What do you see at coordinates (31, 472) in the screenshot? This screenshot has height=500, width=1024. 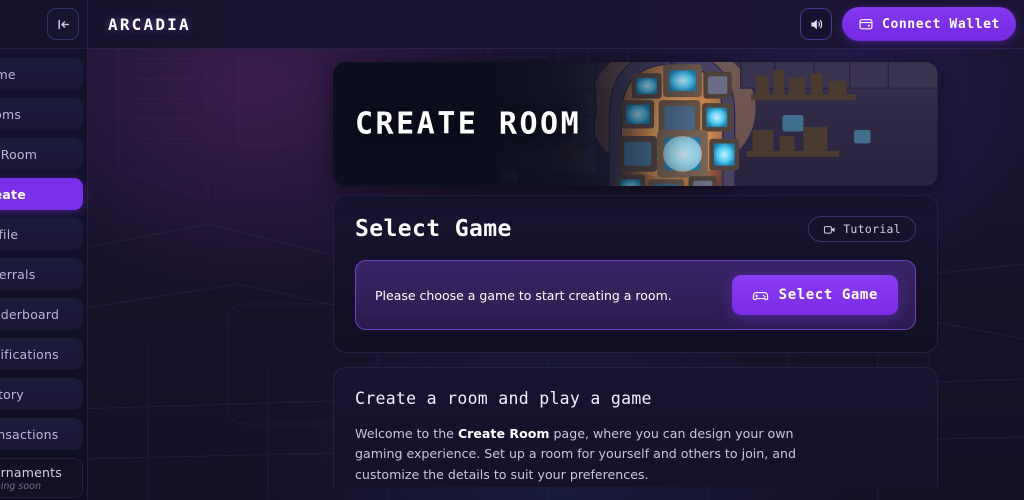 I see `sidebar-item-label: Tournaments` at bounding box center [31, 472].